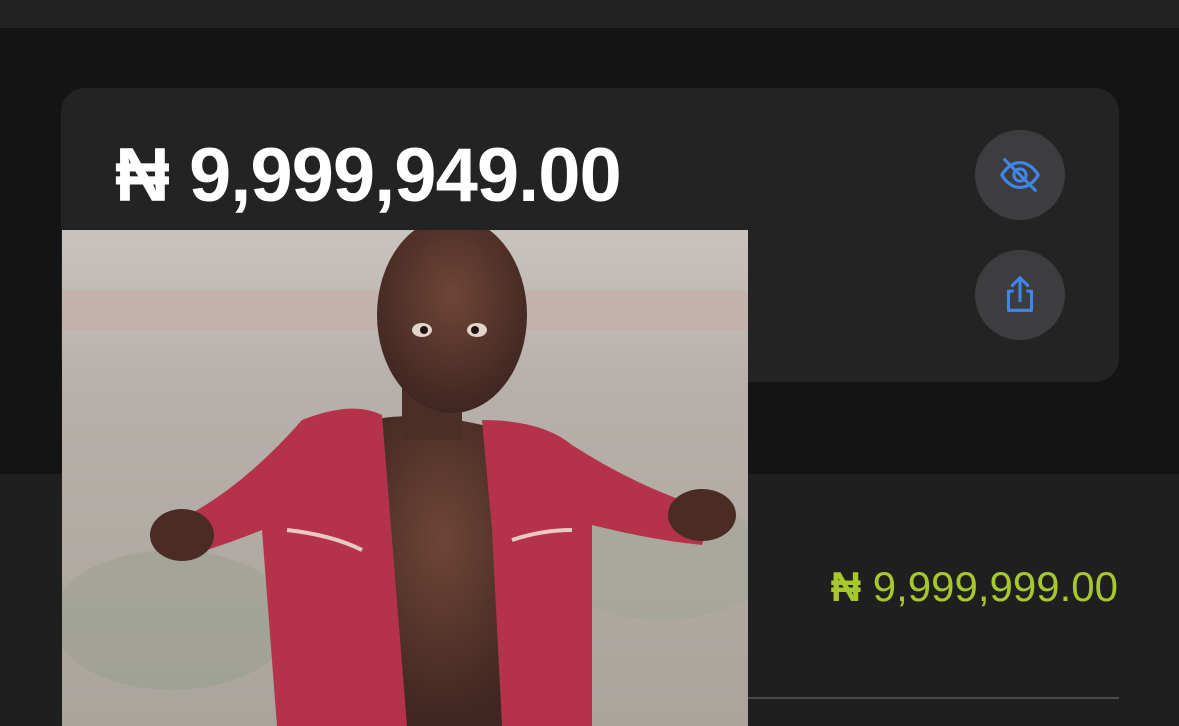 The width and height of the screenshot is (1179, 726). I want to click on amount-value: 9,999,999.00, so click(995, 586).